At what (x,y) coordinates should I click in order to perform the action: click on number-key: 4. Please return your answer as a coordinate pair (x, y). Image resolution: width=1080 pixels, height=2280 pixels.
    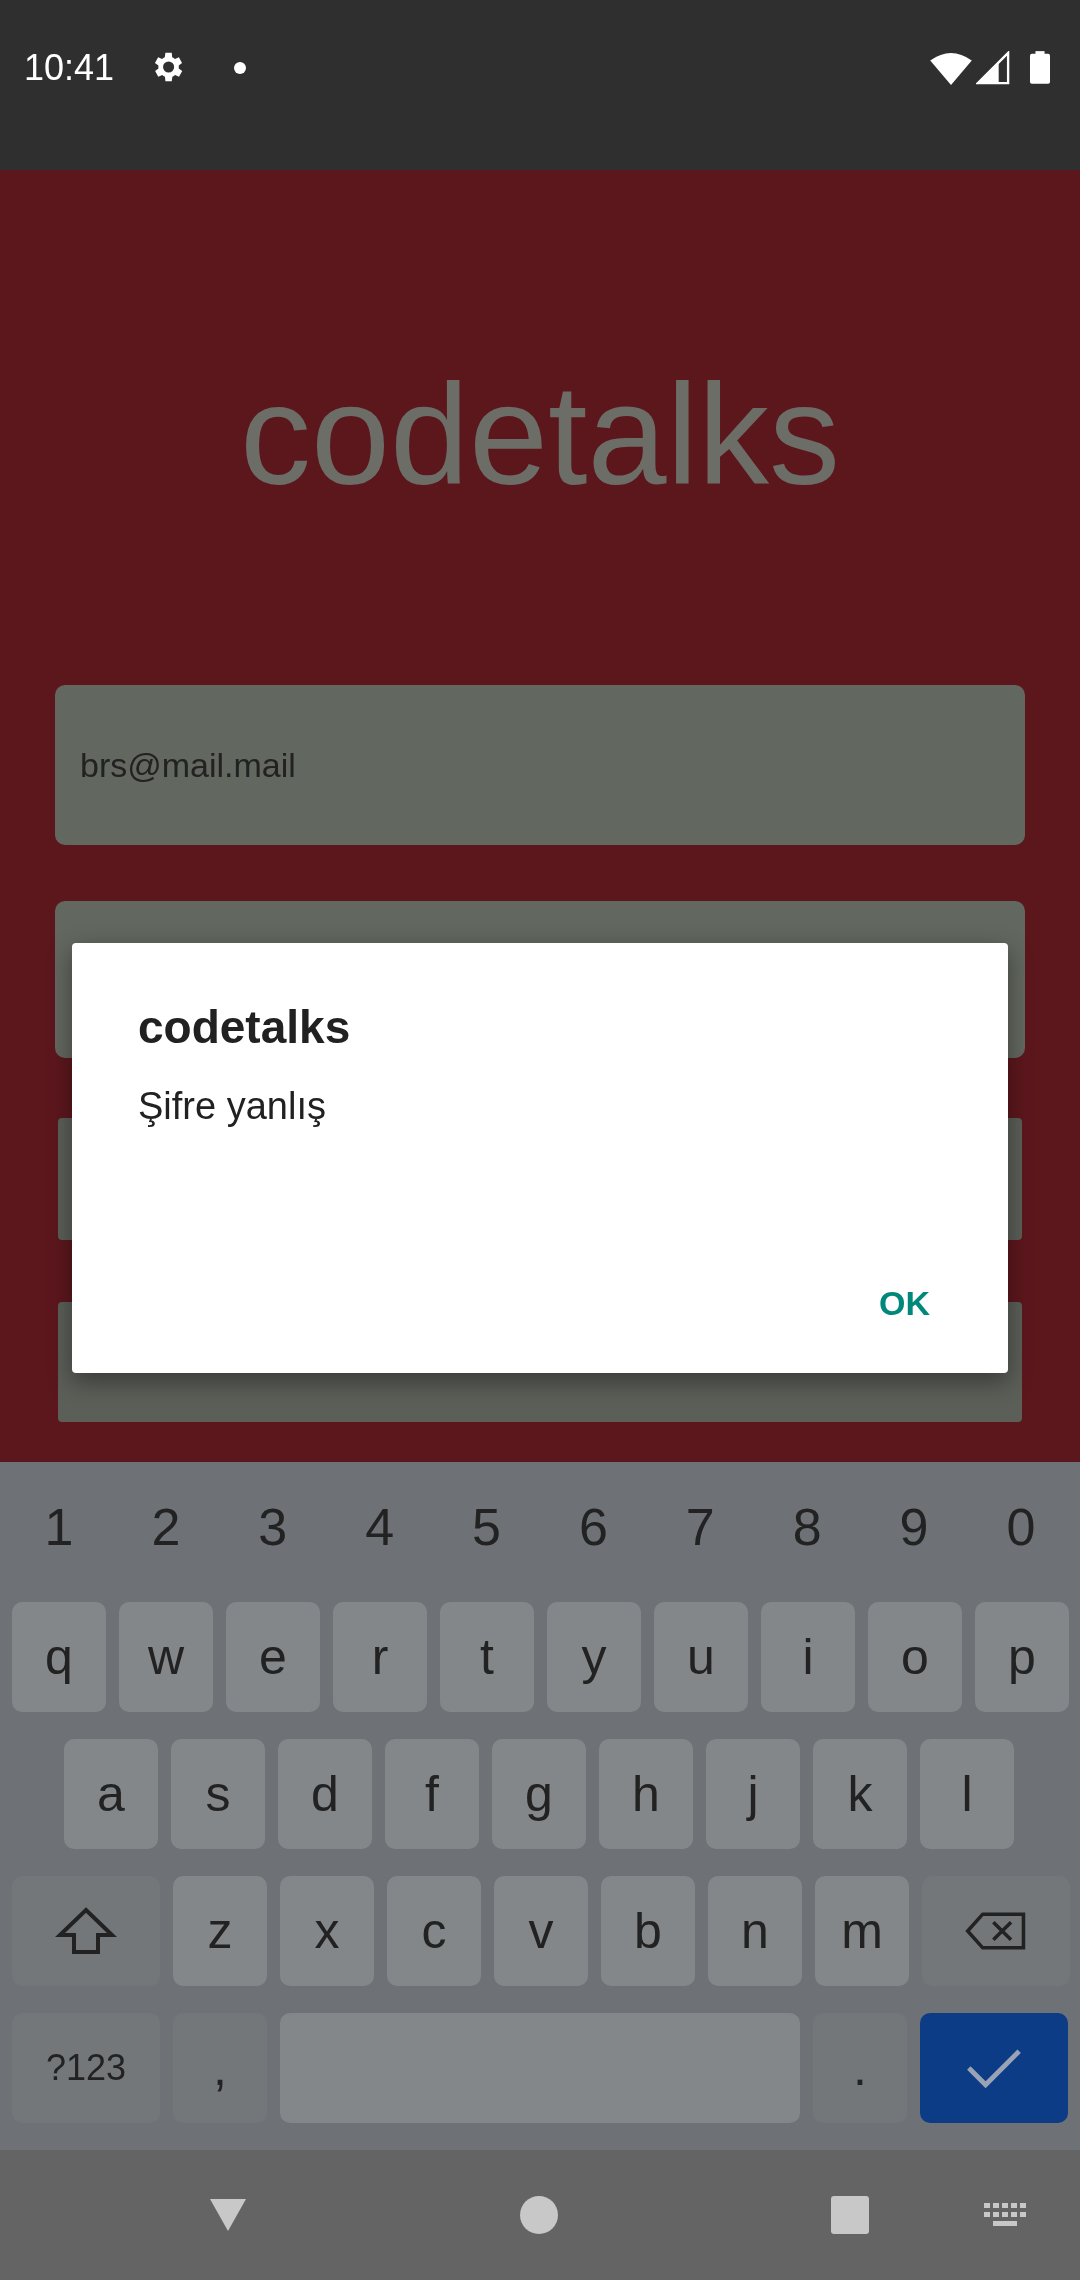
    Looking at the image, I should click on (379, 1527).